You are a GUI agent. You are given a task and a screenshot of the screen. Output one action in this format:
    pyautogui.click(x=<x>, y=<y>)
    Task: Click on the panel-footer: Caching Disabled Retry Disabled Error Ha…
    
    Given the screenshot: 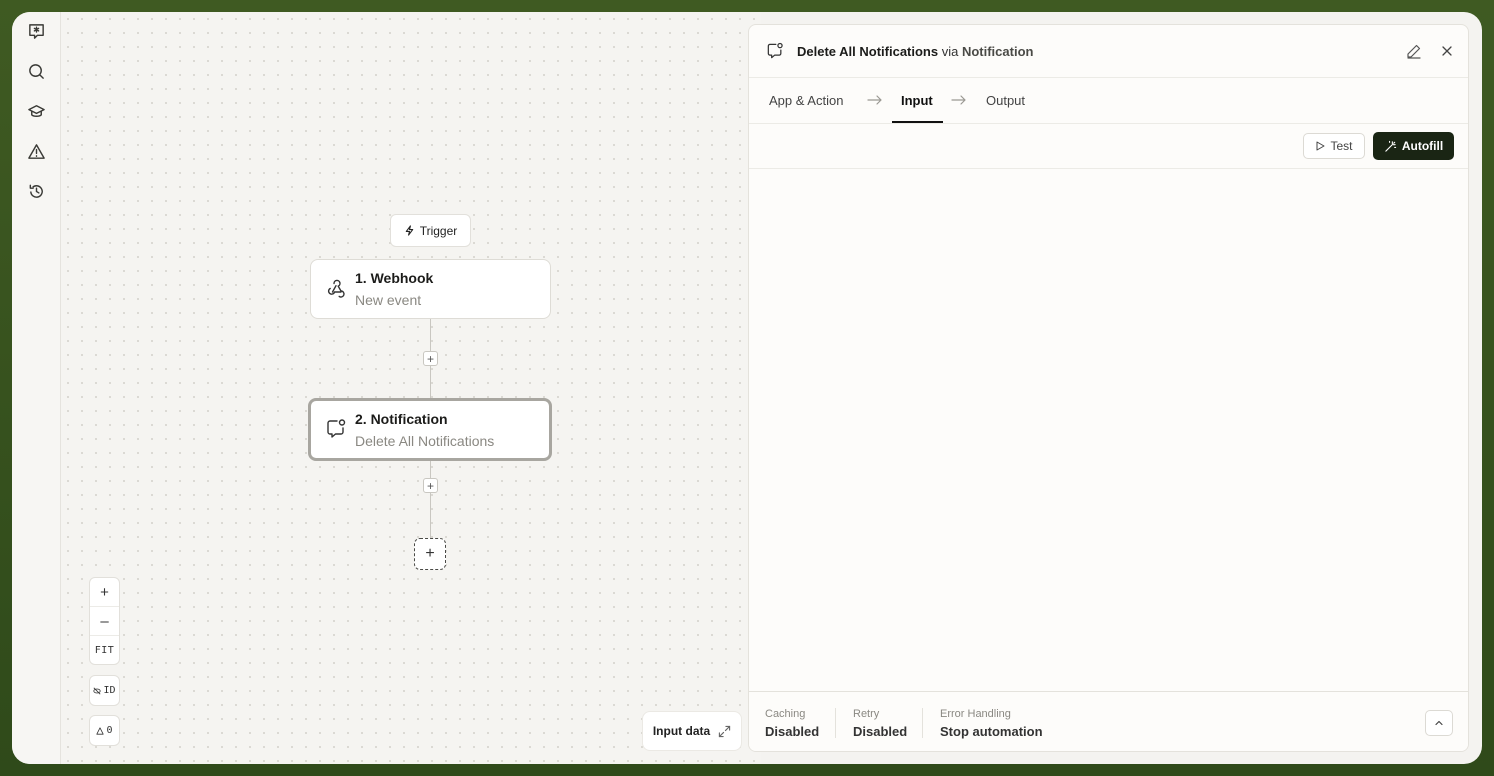 What is the action you would take?
    pyautogui.click(x=1108, y=721)
    